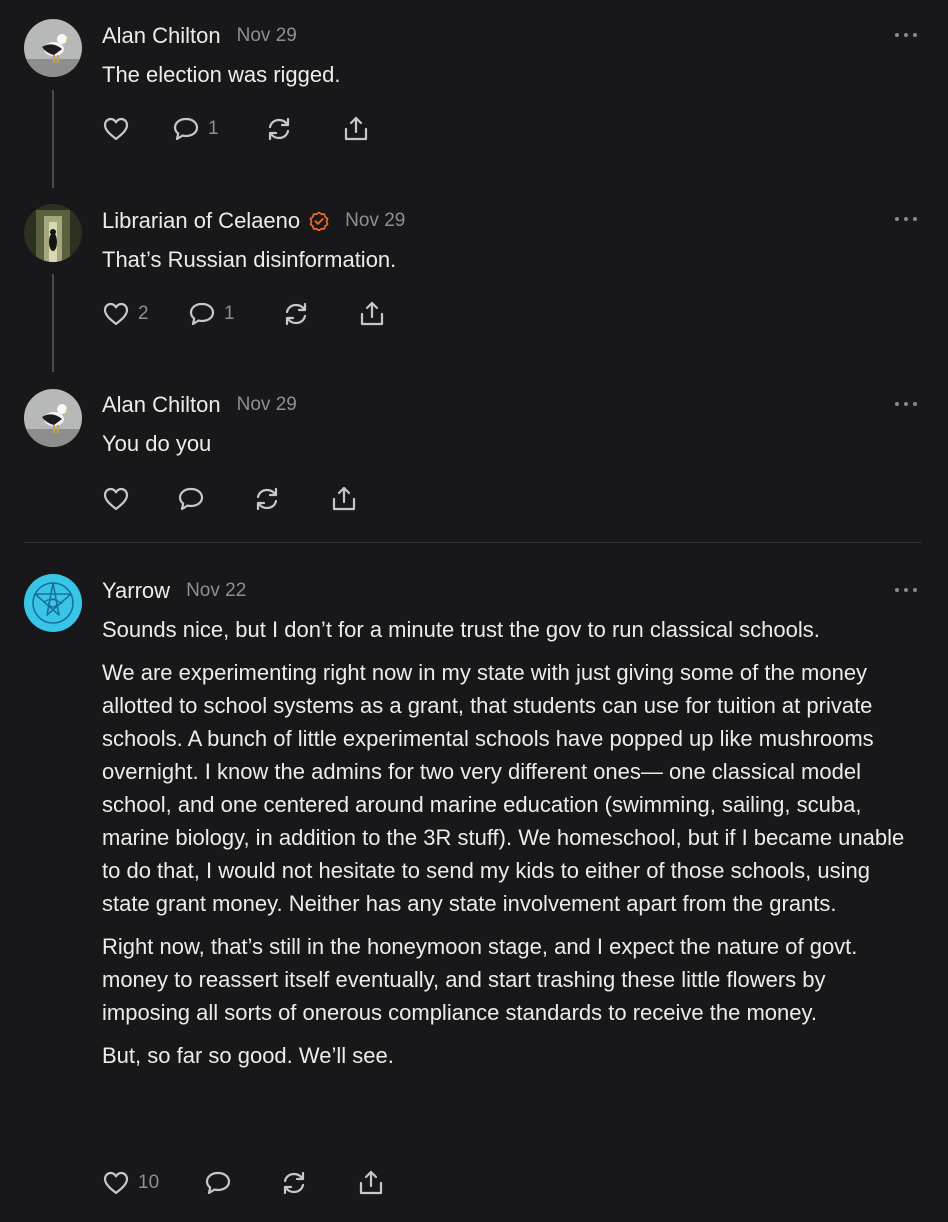 This screenshot has width=948, height=1222. I want to click on thread-divider, so click(473, 542).